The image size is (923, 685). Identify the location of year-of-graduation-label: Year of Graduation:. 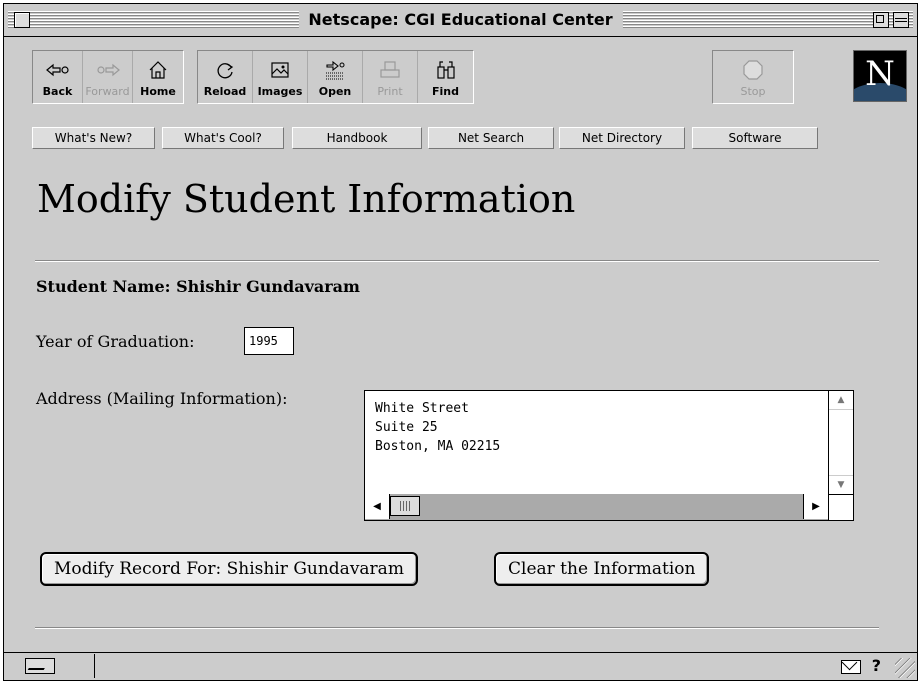
(115, 341).